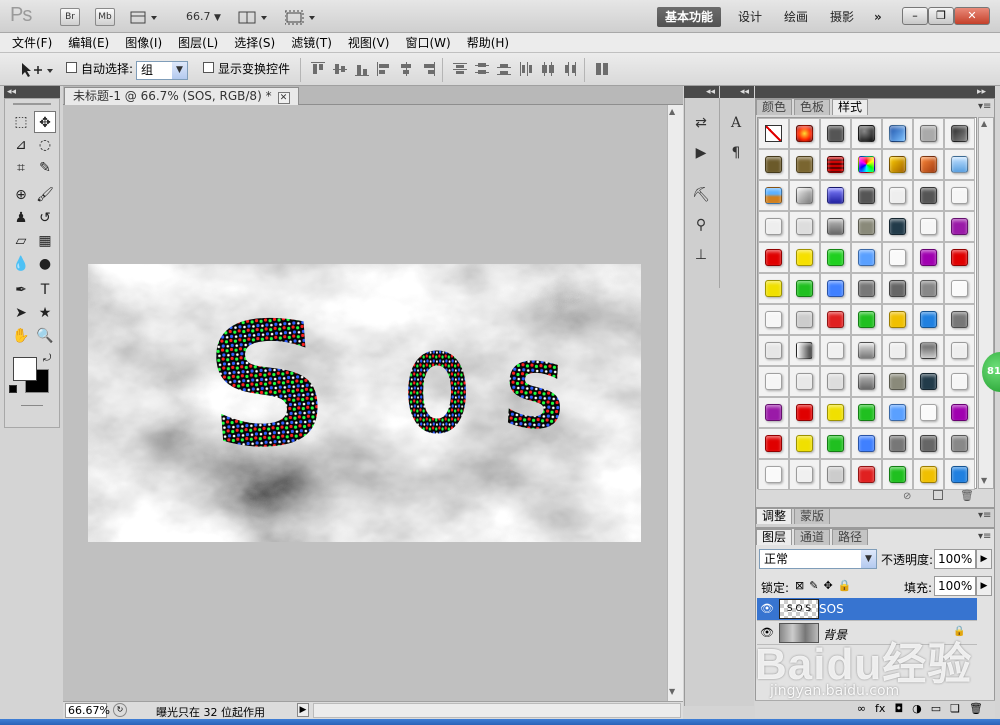  Describe the element at coordinates (11, 92) in the screenshot. I see `collapse-icon: ◂◂` at that location.